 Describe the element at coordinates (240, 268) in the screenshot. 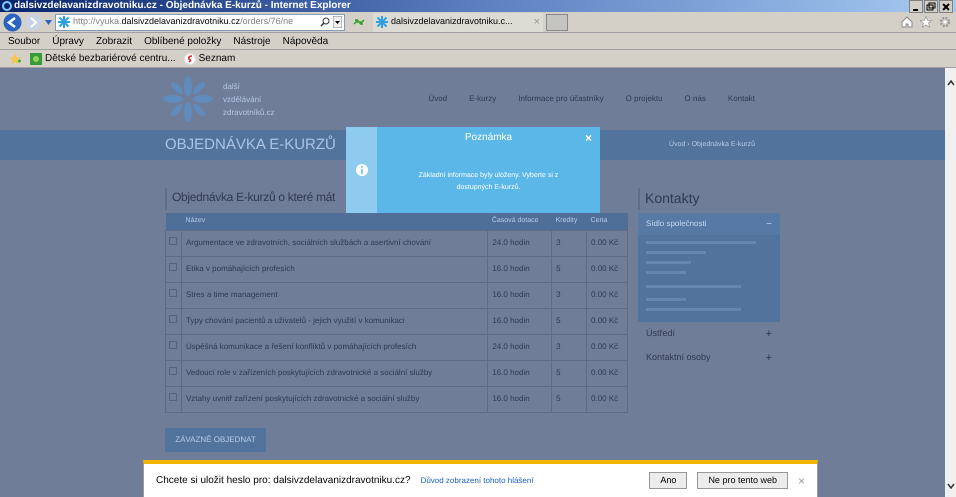

I see `course-name: Etika v pomáhajících profesích` at that location.